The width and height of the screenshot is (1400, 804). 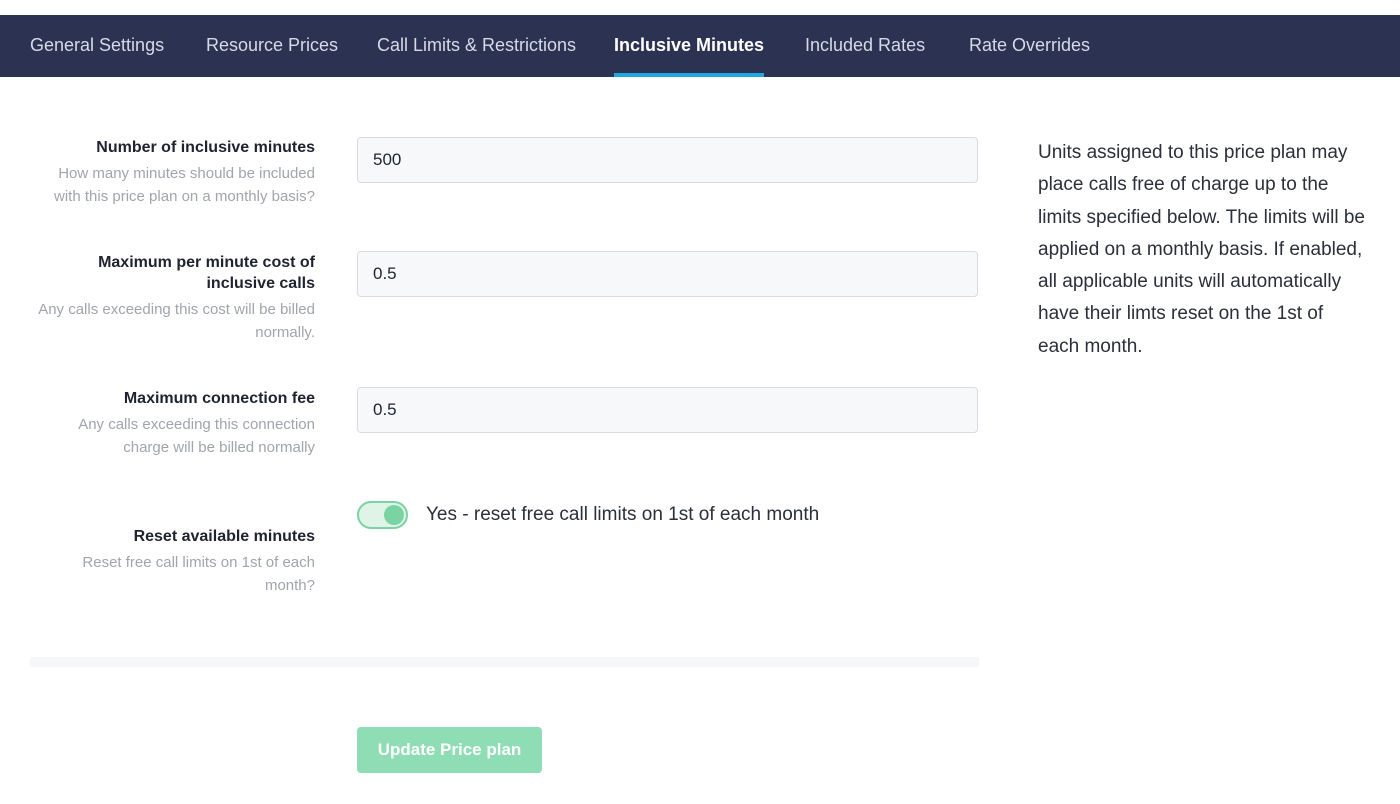 I want to click on tab-call-limits-restrictions: Call Limits & Restrictions, so click(x=476, y=46).